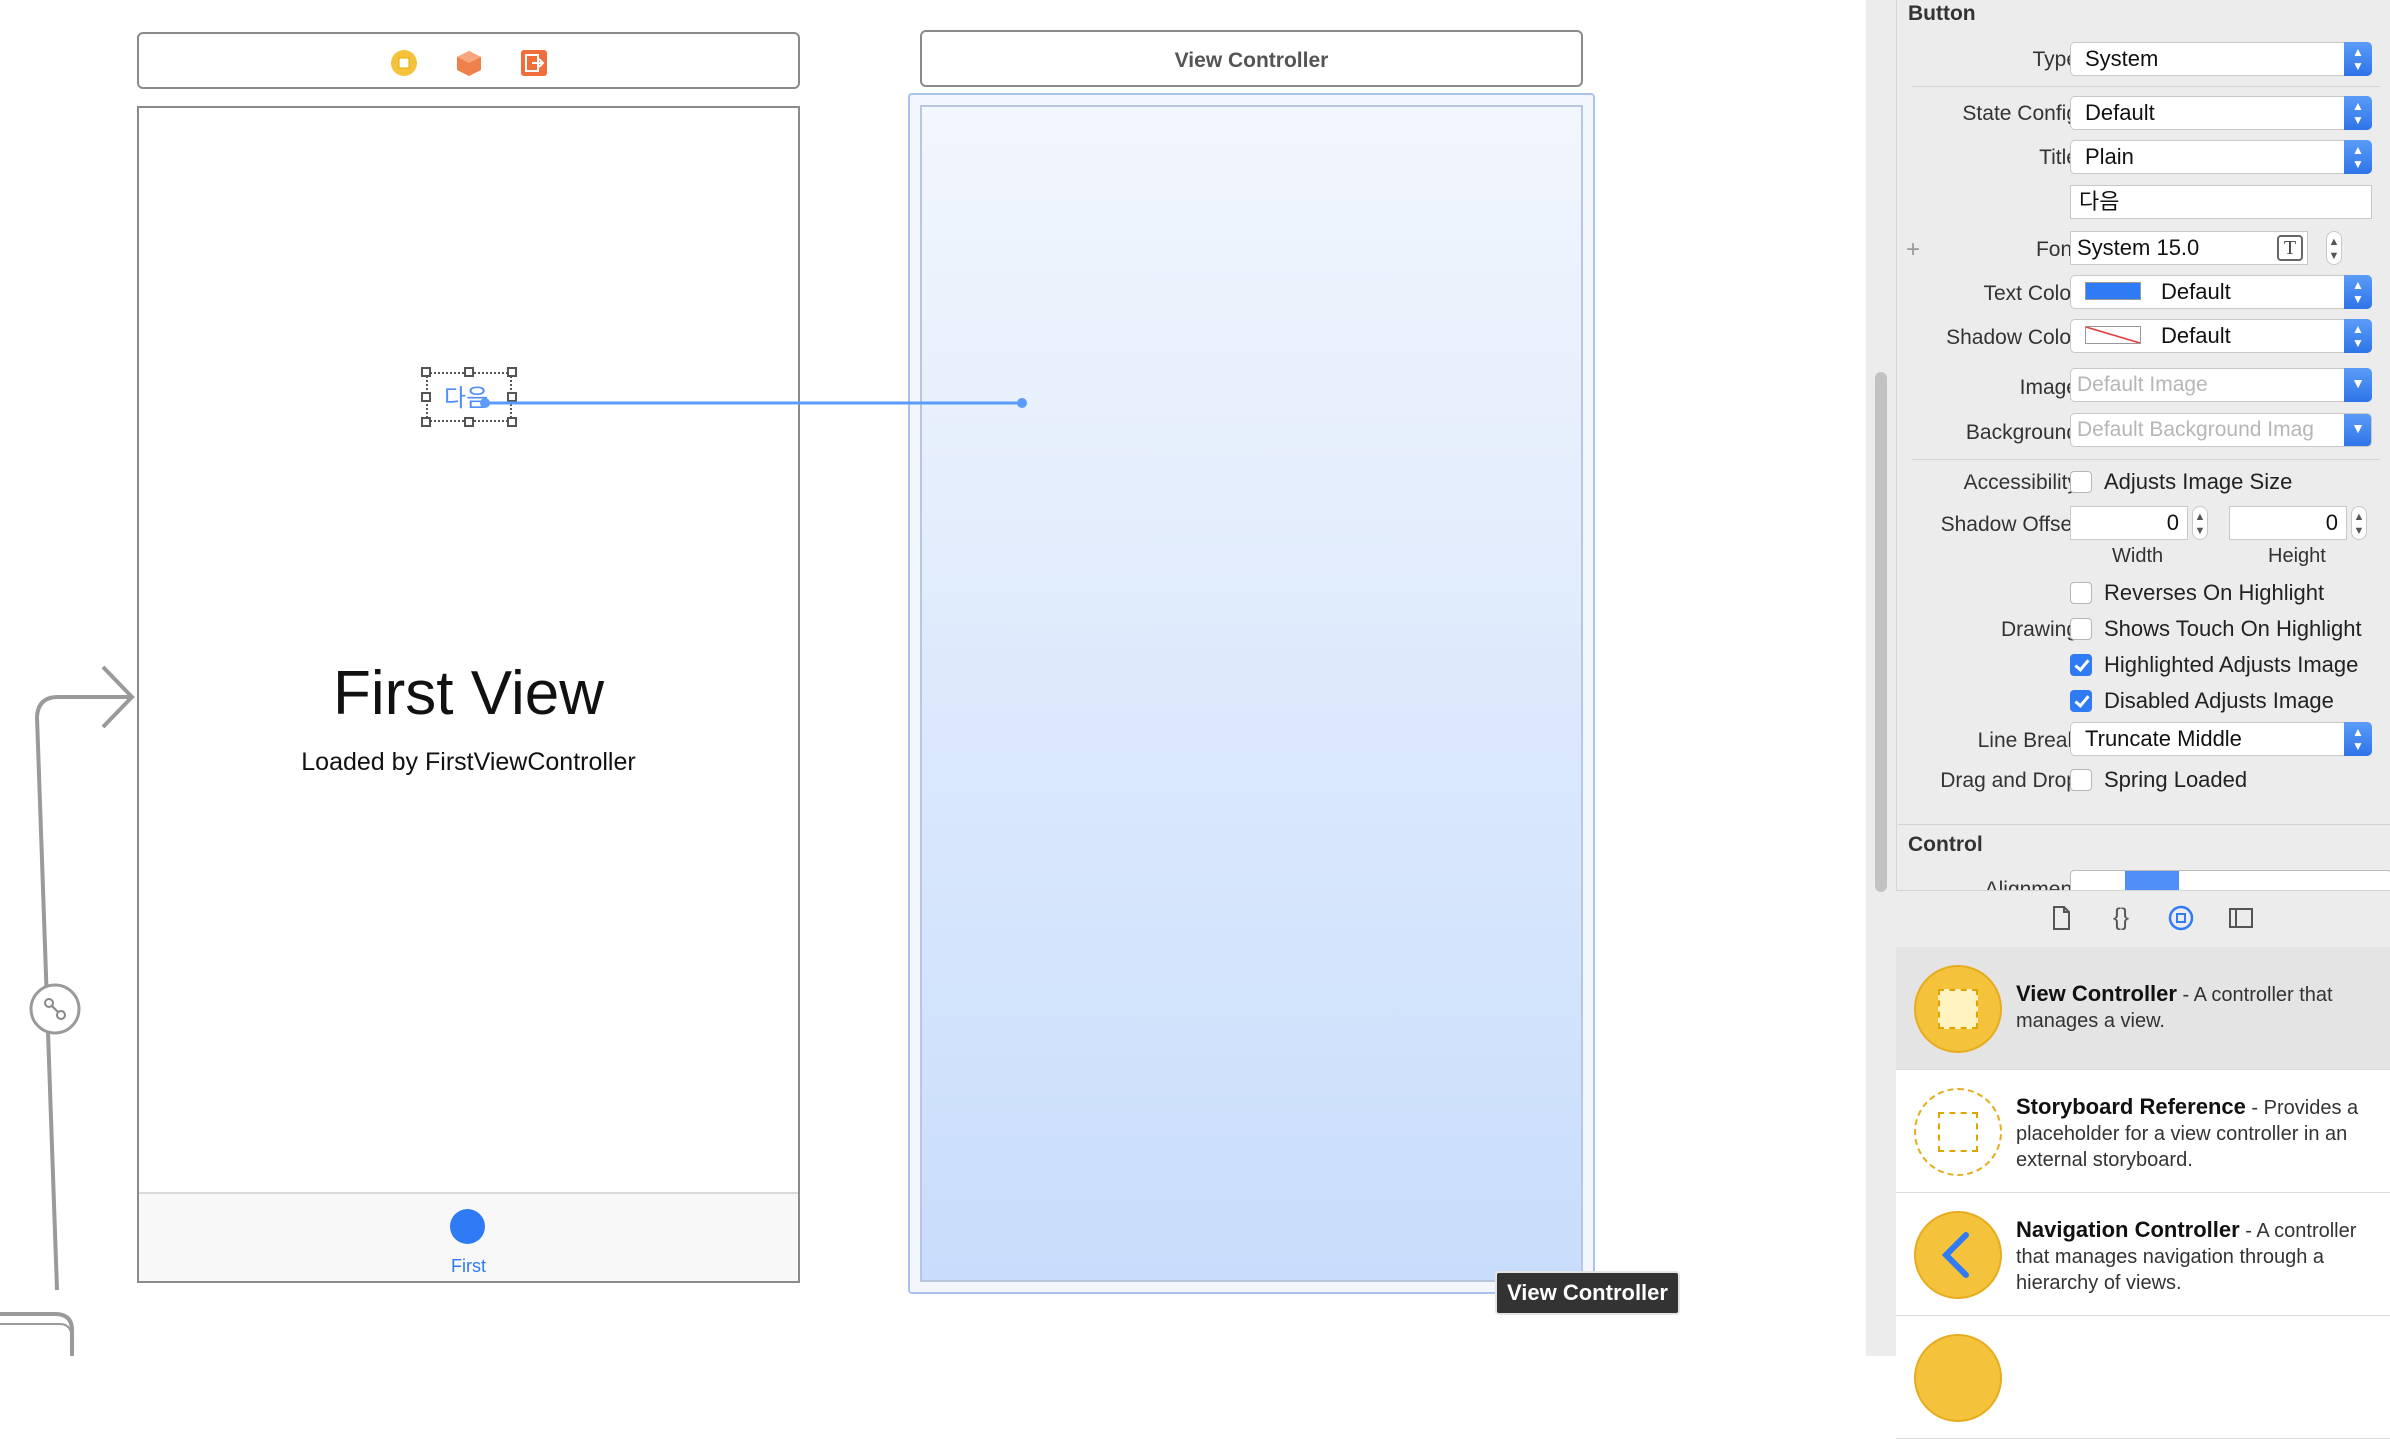 This screenshot has height=1439, width=2390. Describe the element at coordinates (2221, 59) in the screenshot. I see `type-popup: System ▲ ▼` at that location.